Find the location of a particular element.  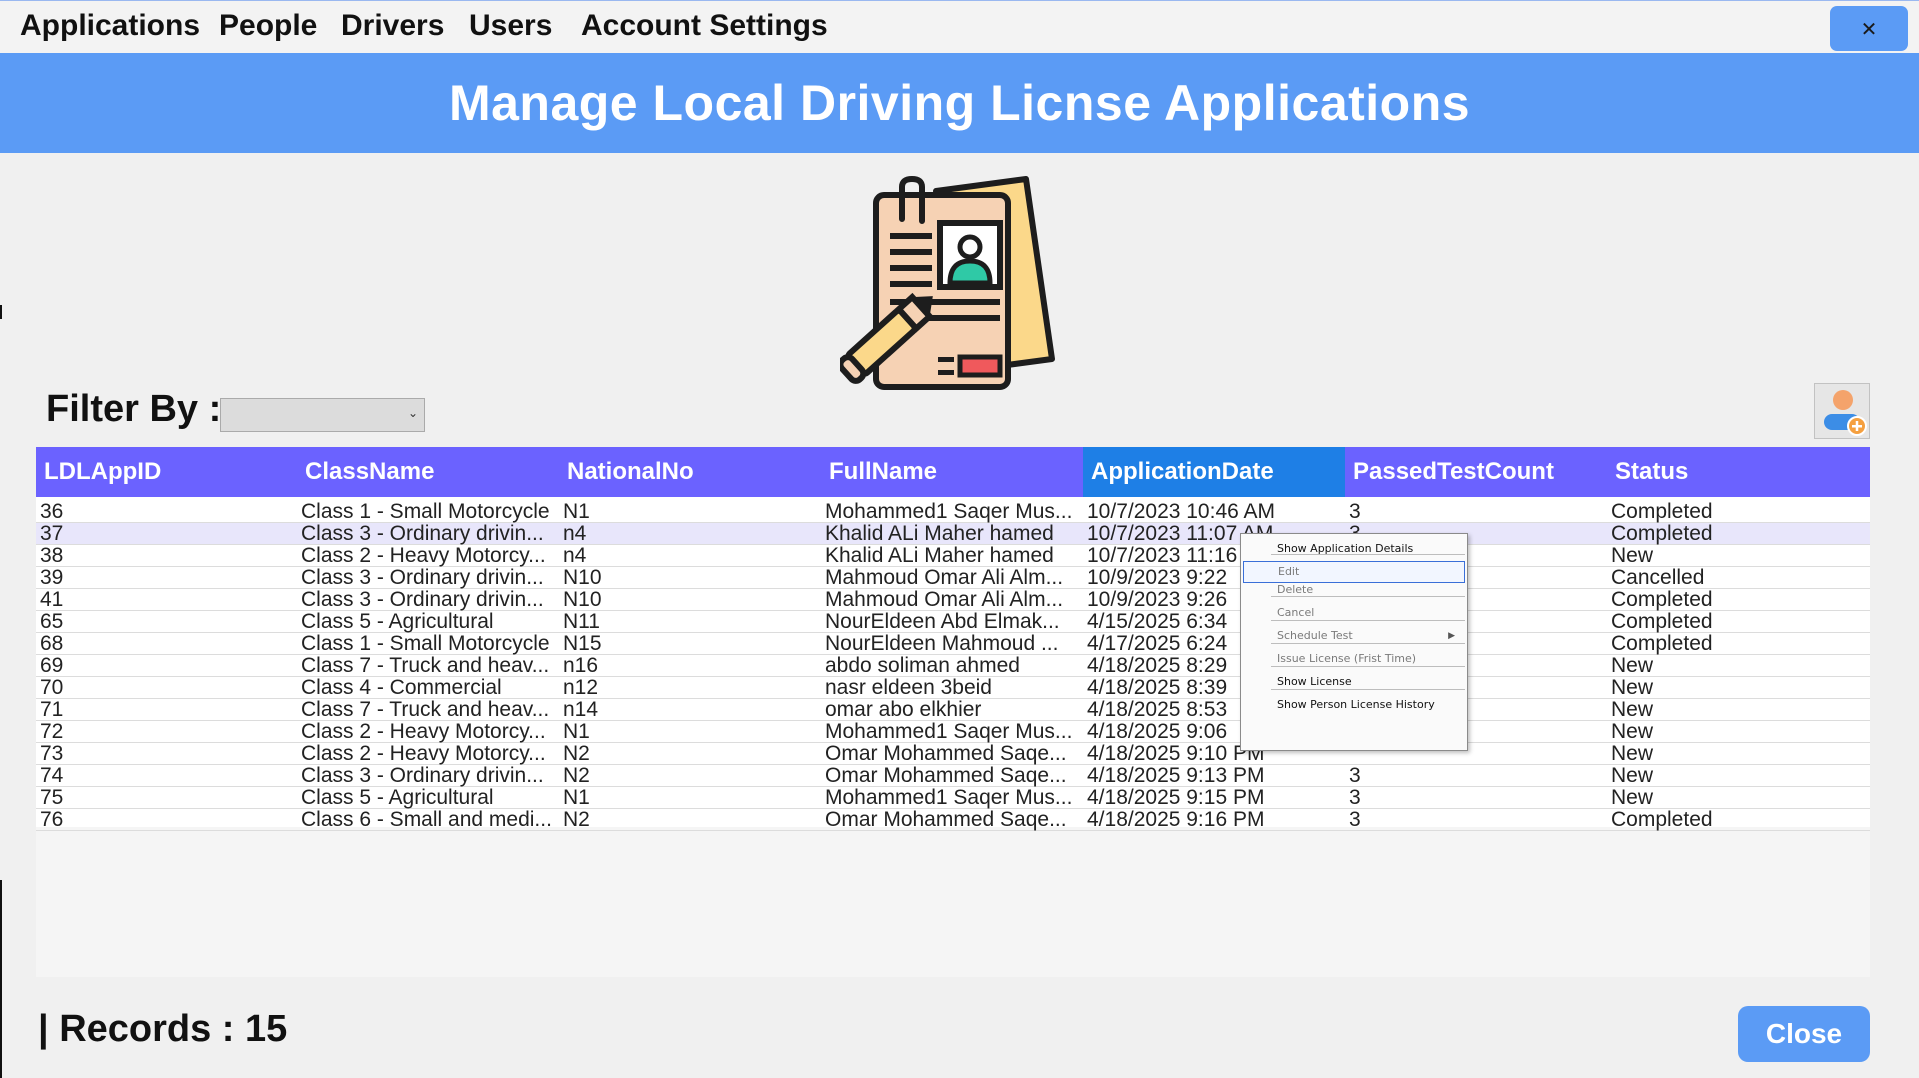

menu-item-show-application-details: Show Application Details is located at coordinates (1354, 549).